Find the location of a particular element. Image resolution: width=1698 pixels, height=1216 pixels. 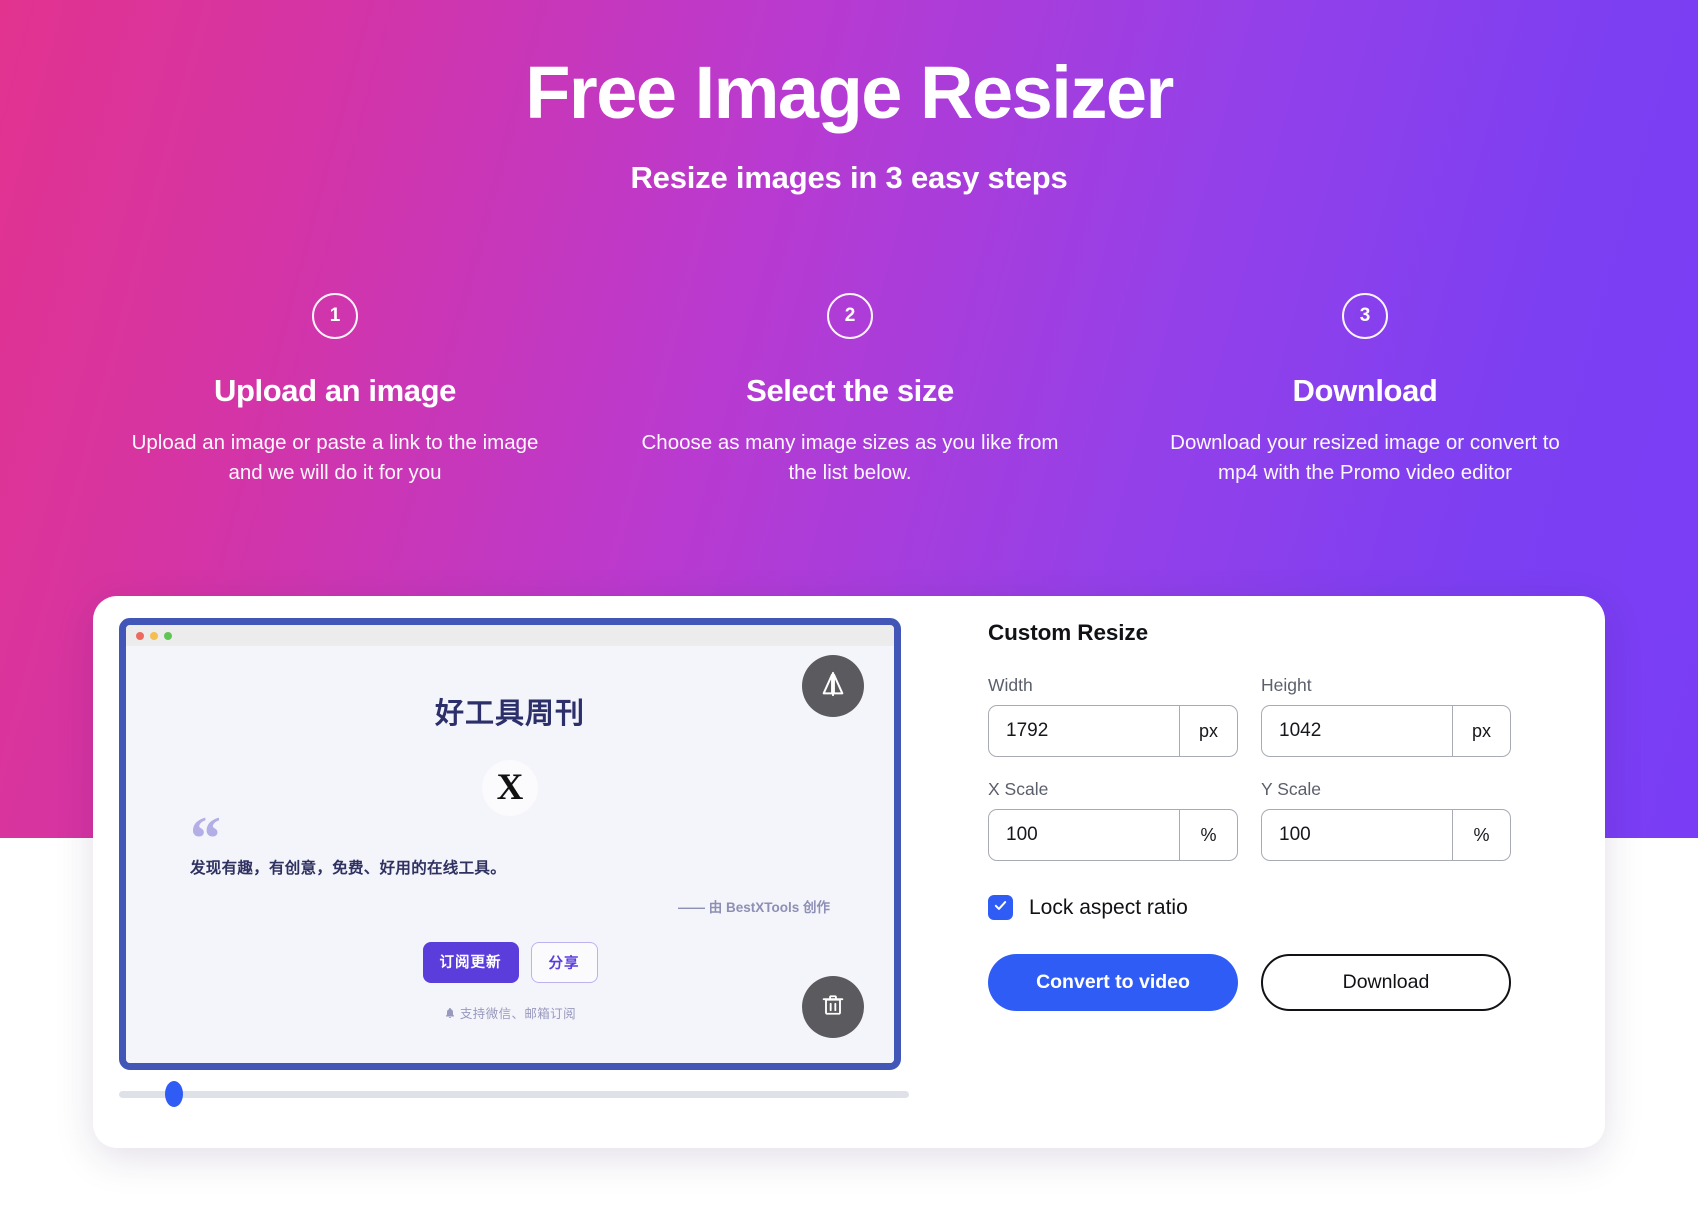

height-input-group: 1042 px is located at coordinates (1386, 731).